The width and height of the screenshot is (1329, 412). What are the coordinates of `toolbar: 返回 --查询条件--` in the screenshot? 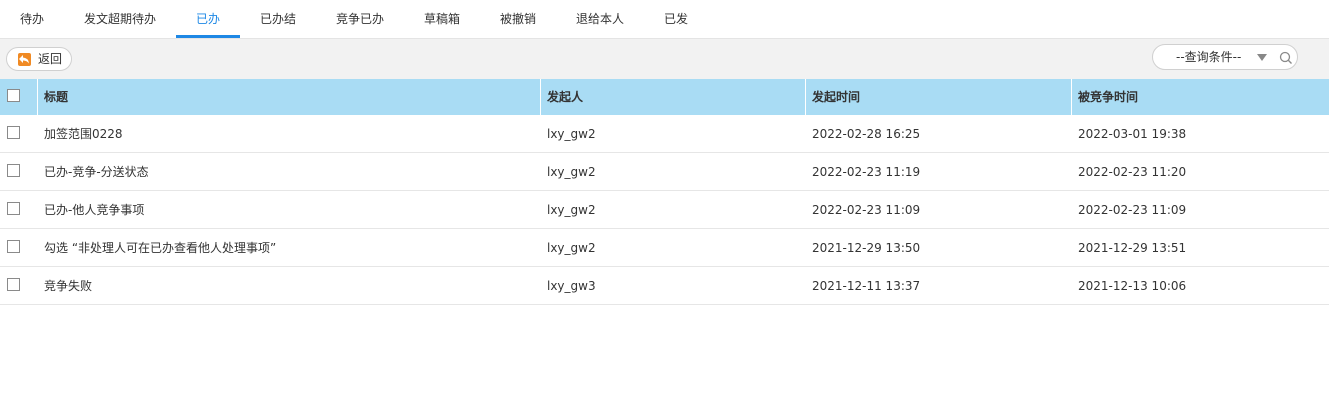 It's located at (664, 59).